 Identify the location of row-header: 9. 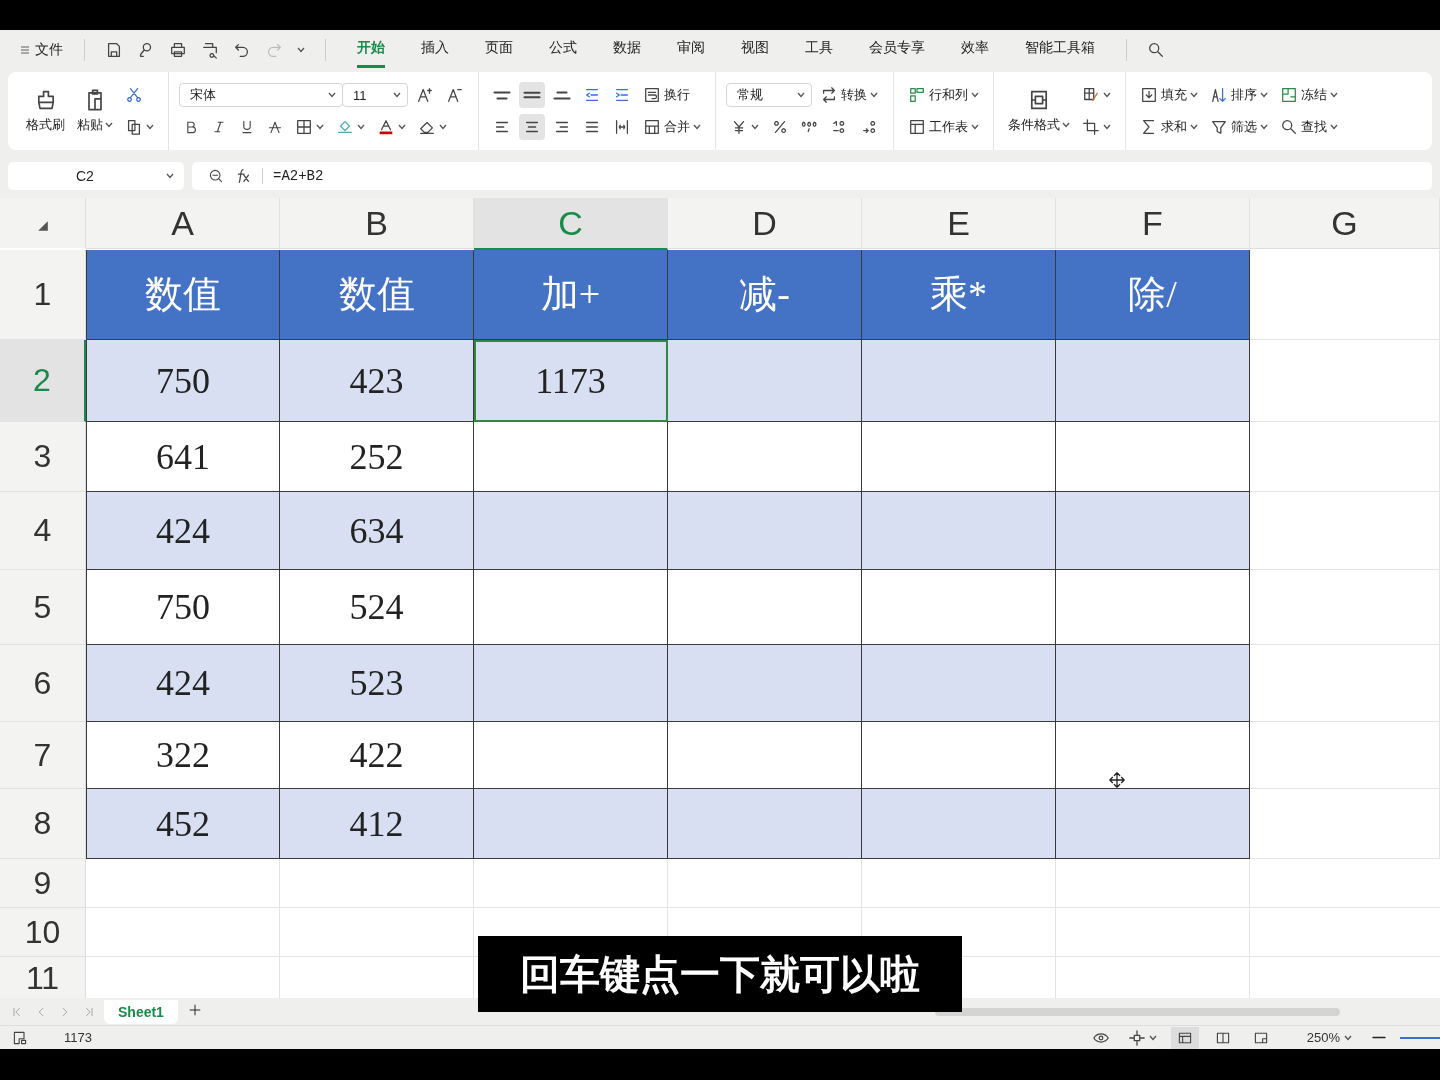
(43, 883).